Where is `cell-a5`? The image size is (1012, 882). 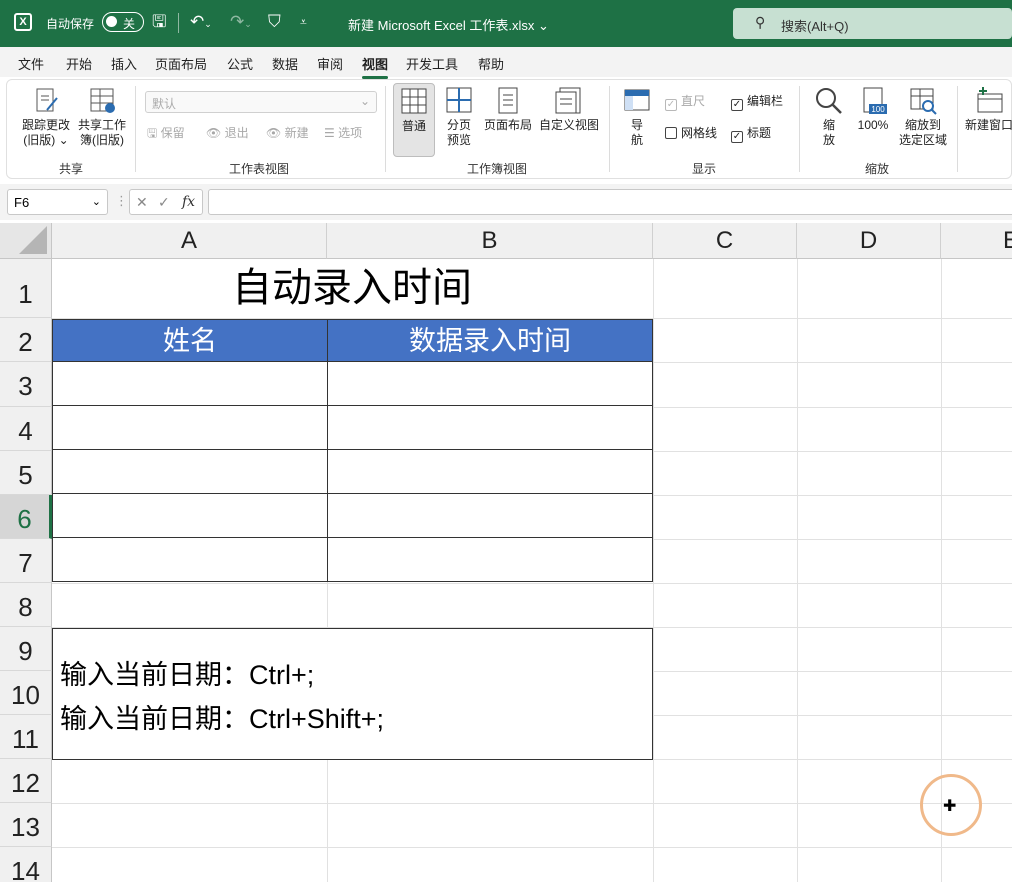
cell-a5 is located at coordinates (190, 471).